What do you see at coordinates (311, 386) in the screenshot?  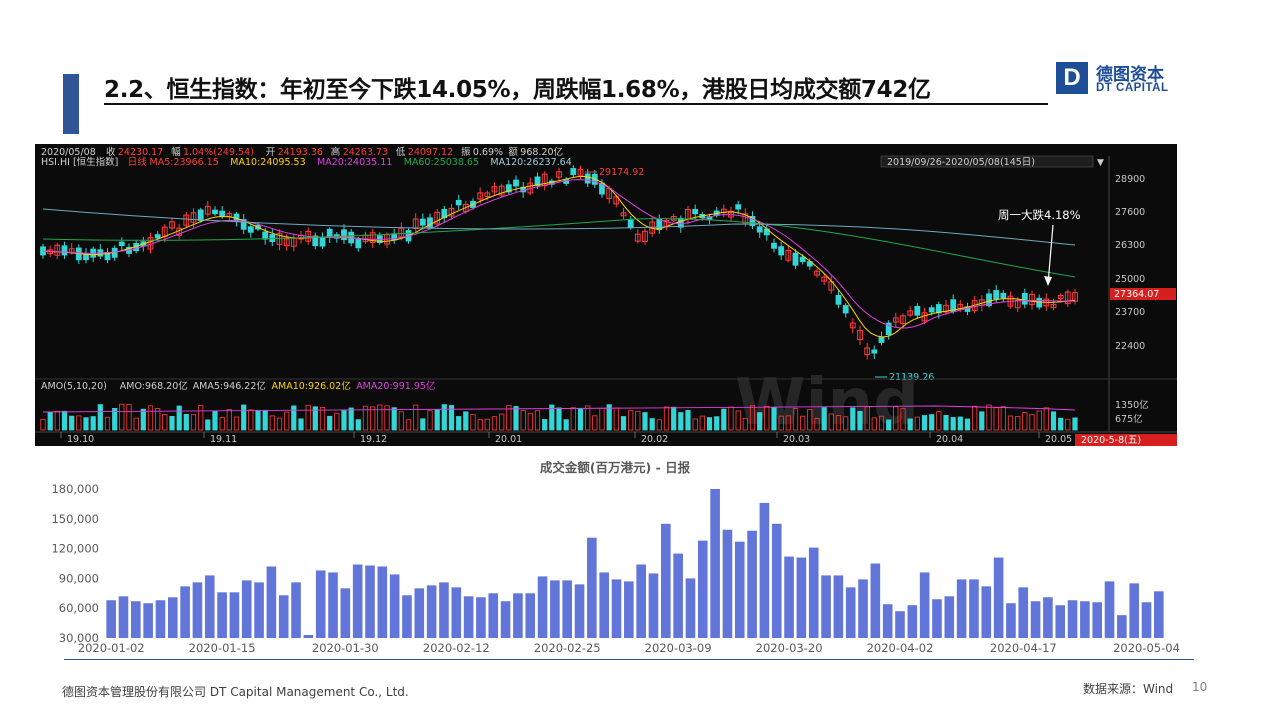 I see `header-text: AMA10:926.02亿` at bounding box center [311, 386].